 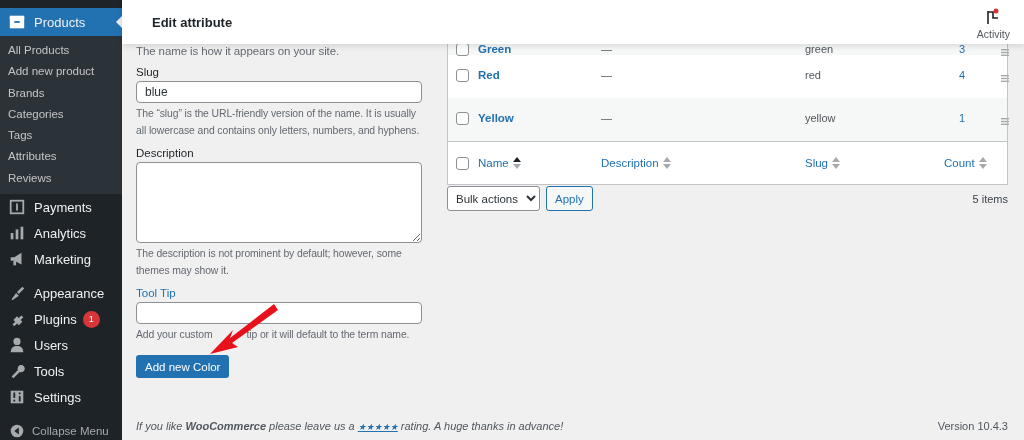 I want to click on submenu-item: Add new product, so click(x=61, y=72).